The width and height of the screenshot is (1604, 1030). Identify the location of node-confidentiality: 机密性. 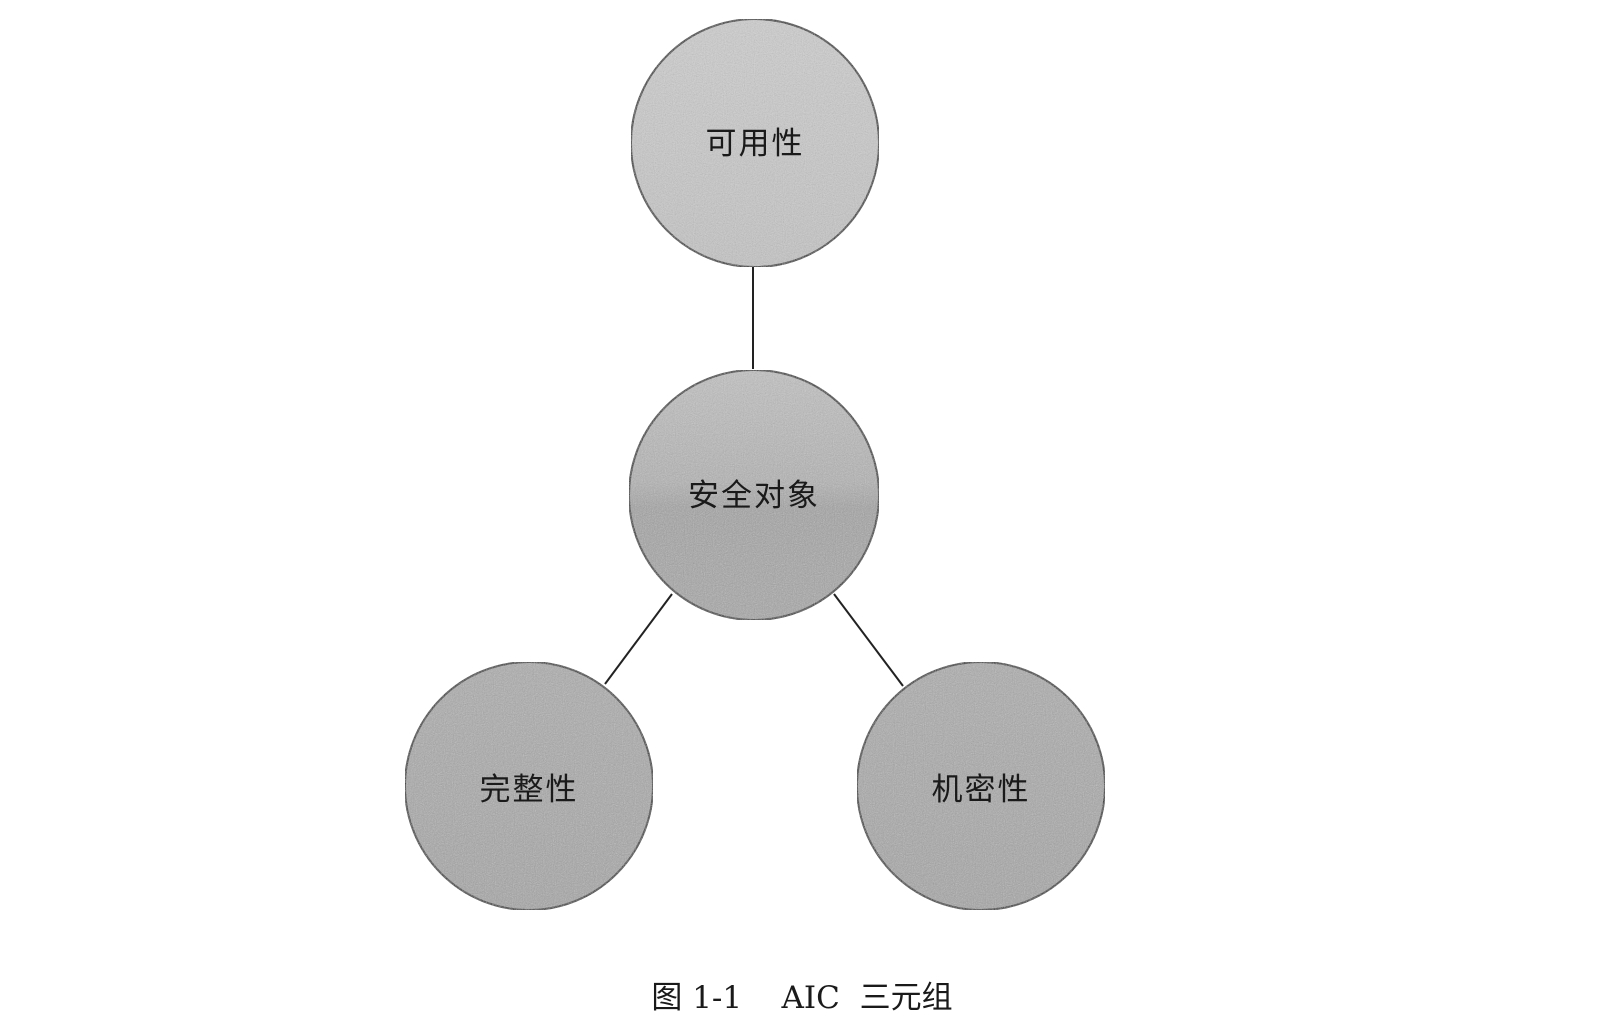
(981, 786).